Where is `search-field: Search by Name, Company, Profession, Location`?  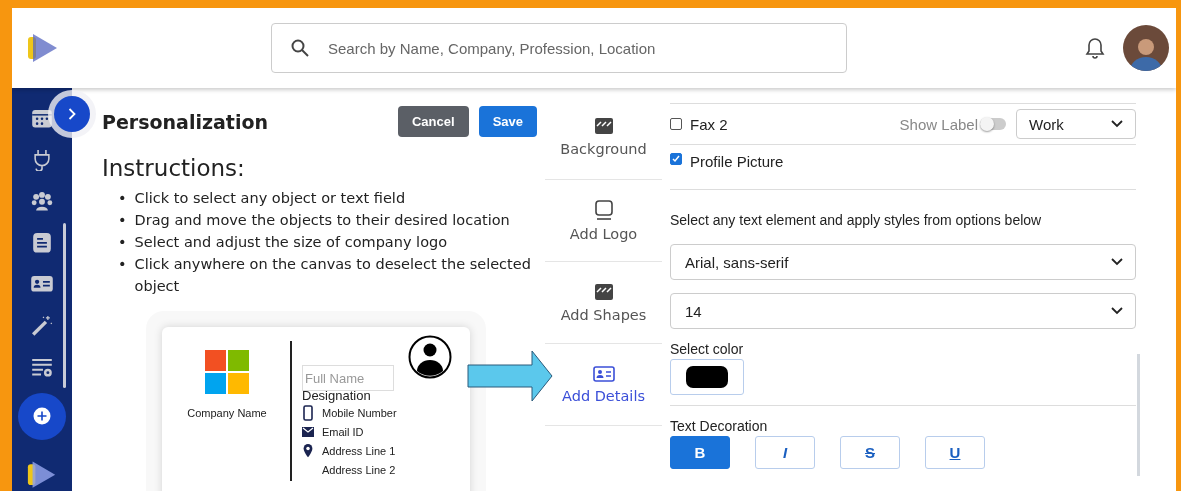
search-field: Search by Name, Company, Profession, Location is located at coordinates (559, 48).